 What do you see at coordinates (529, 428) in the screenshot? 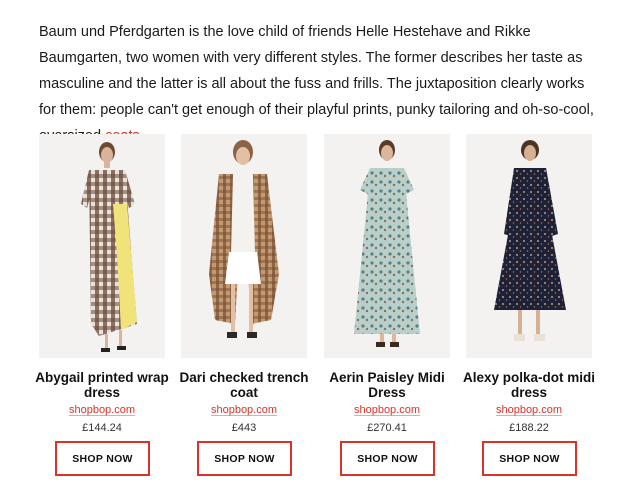
I see `product-price: £188.22` at bounding box center [529, 428].